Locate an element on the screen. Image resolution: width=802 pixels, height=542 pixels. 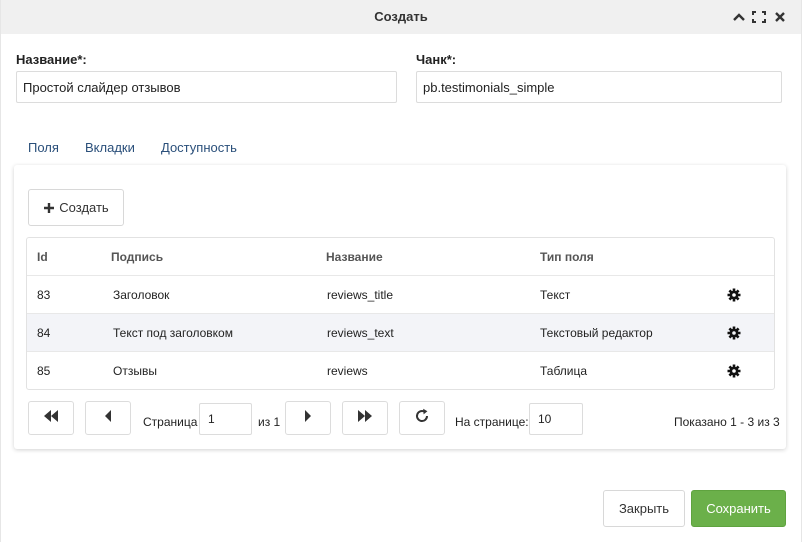
last-page-button is located at coordinates (365, 418).